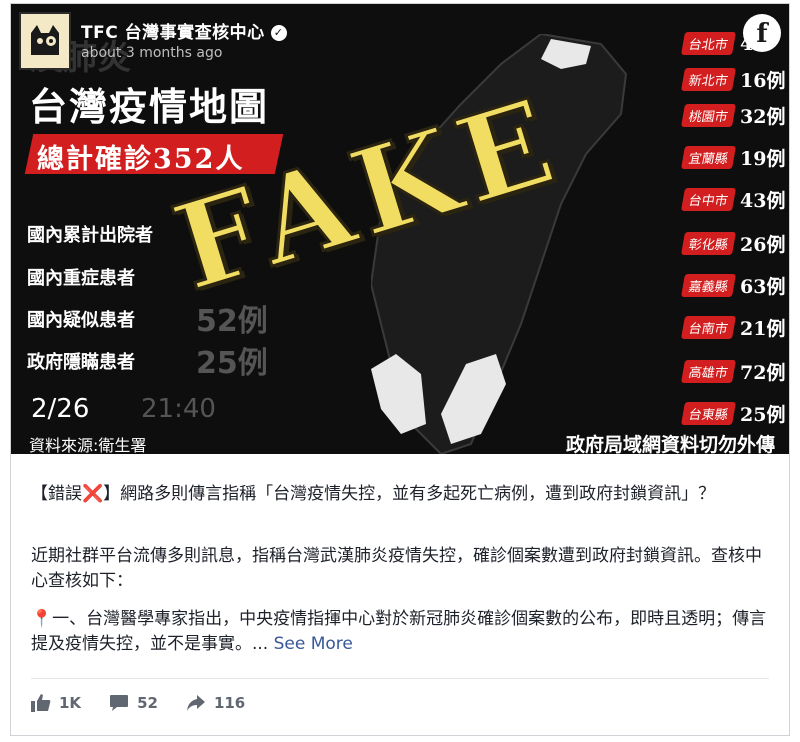  I want to click on city-count: 43例, so click(763, 201).